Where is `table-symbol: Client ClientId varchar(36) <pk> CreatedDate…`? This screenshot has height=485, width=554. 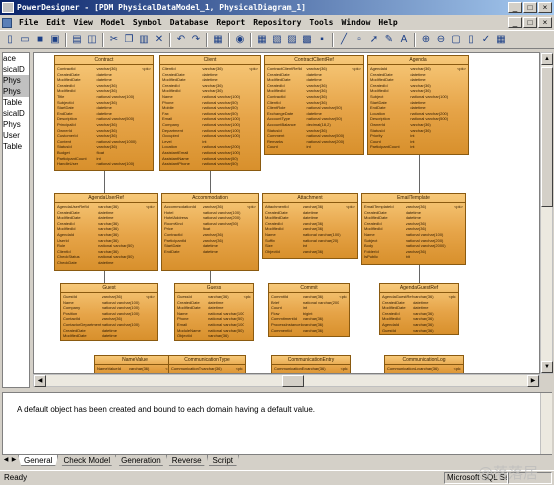
table-symbol: Client ClientId varchar(36) <pk> CreatedDate… is located at coordinates (210, 113).